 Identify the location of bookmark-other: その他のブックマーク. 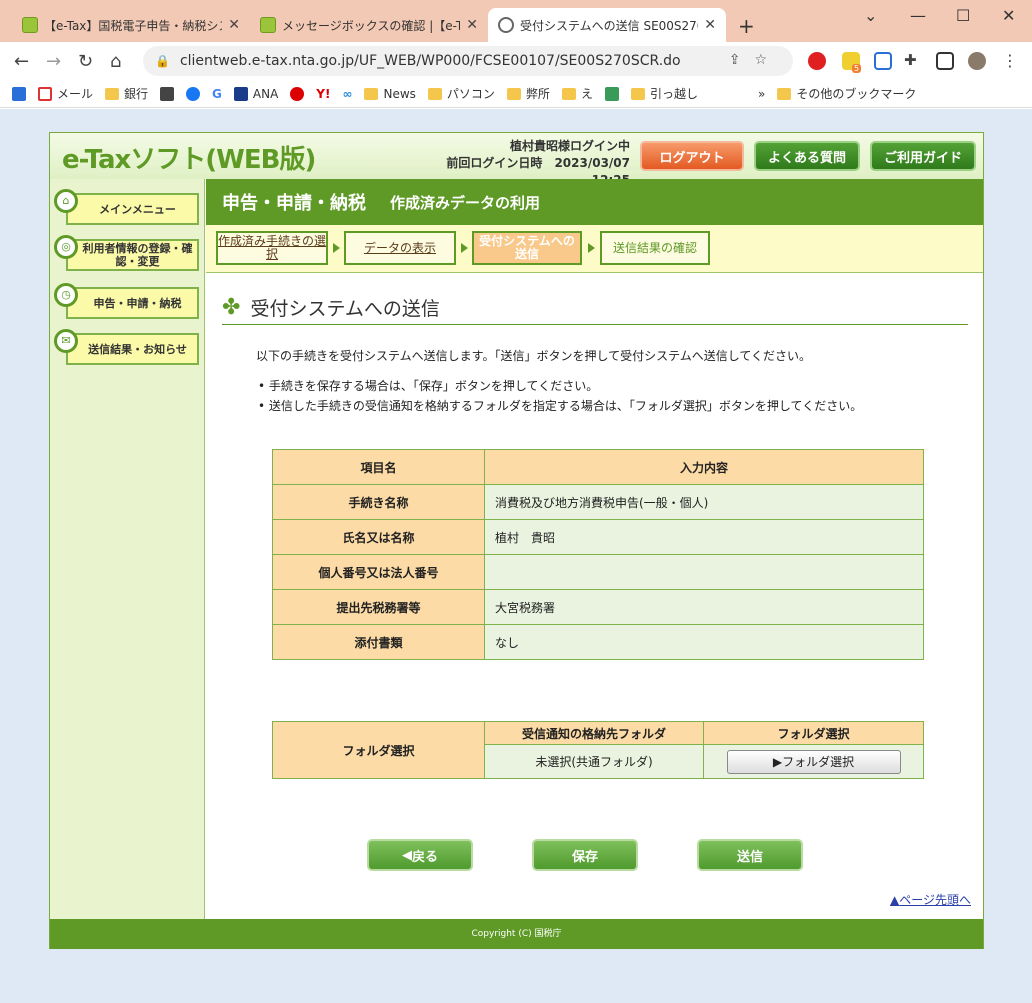
(846, 93).